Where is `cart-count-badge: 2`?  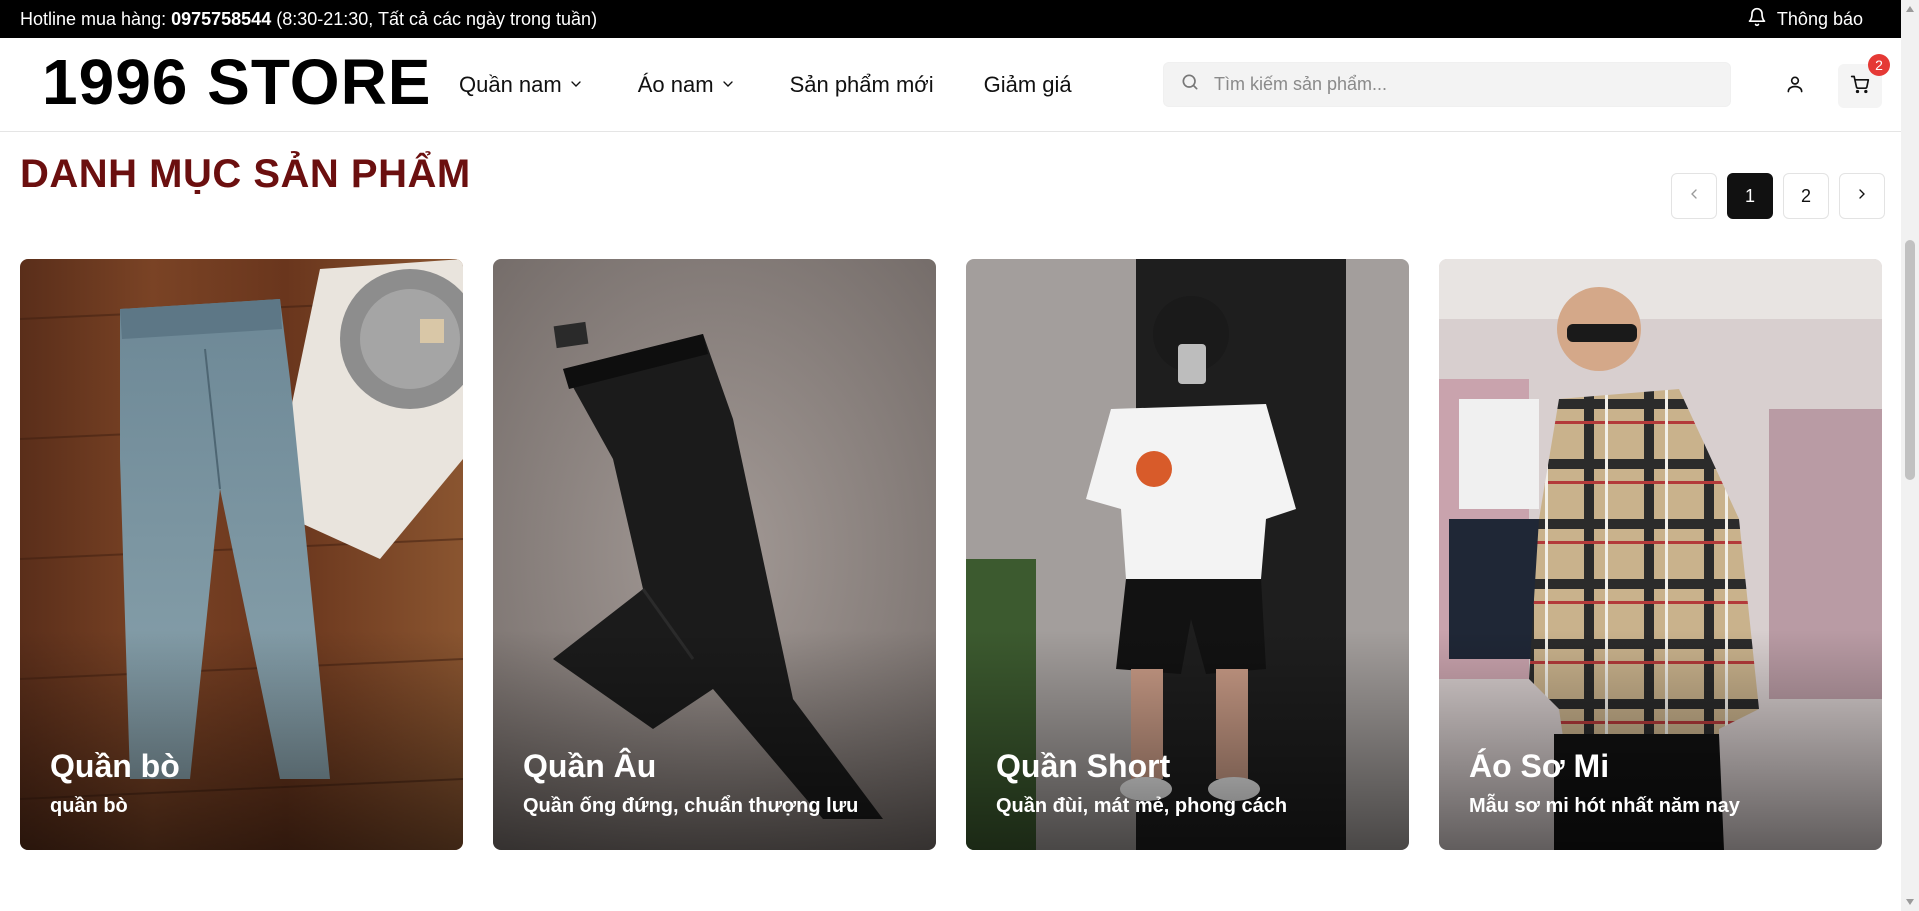
cart-count-badge: 2 is located at coordinates (1879, 65).